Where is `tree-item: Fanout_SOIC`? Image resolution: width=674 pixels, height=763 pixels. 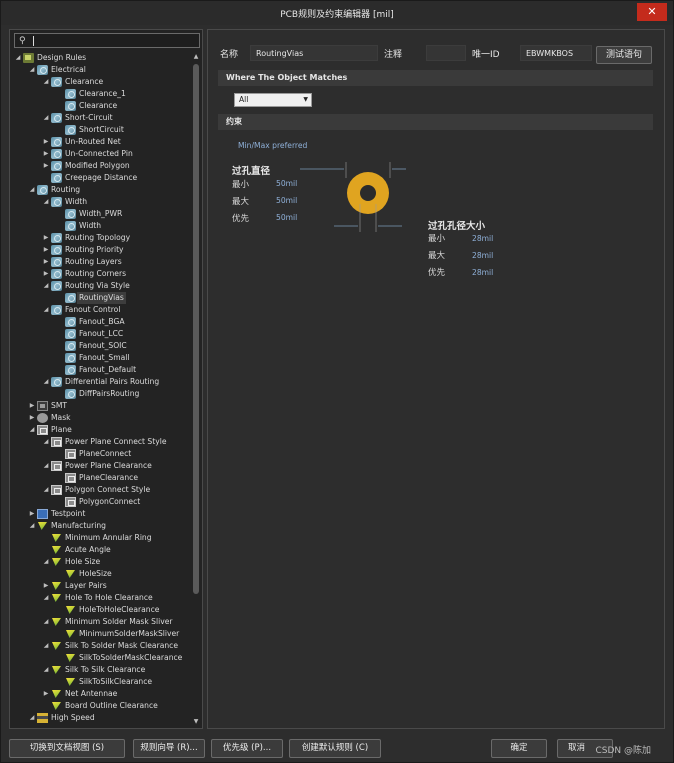
tree-item: Fanout_SOIC is located at coordinates (104, 346).